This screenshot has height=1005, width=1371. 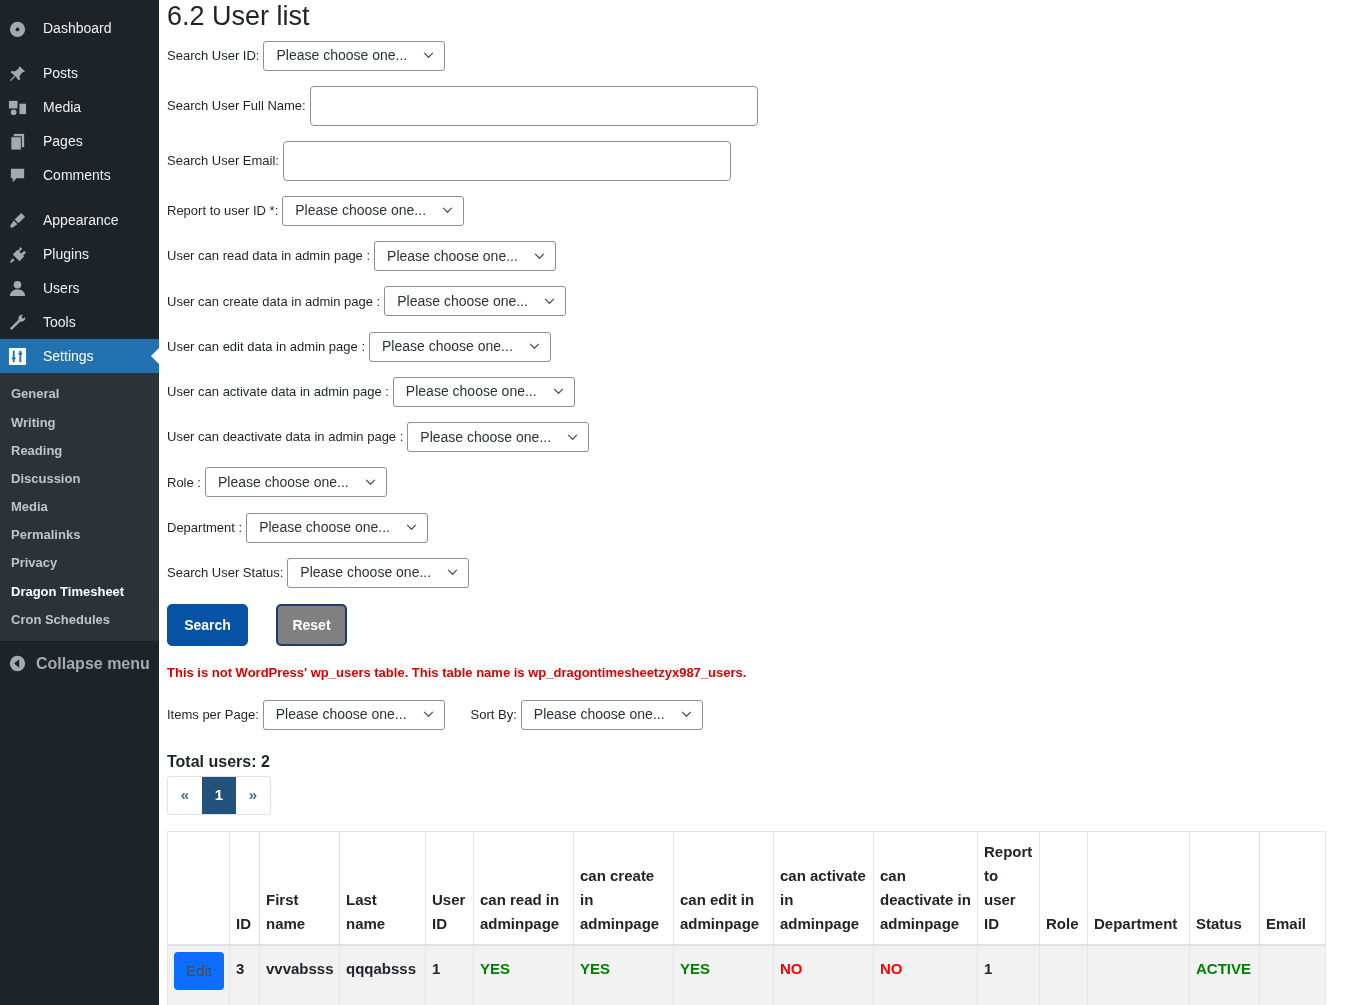 I want to click on reset-button: Reset, so click(x=311, y=625).